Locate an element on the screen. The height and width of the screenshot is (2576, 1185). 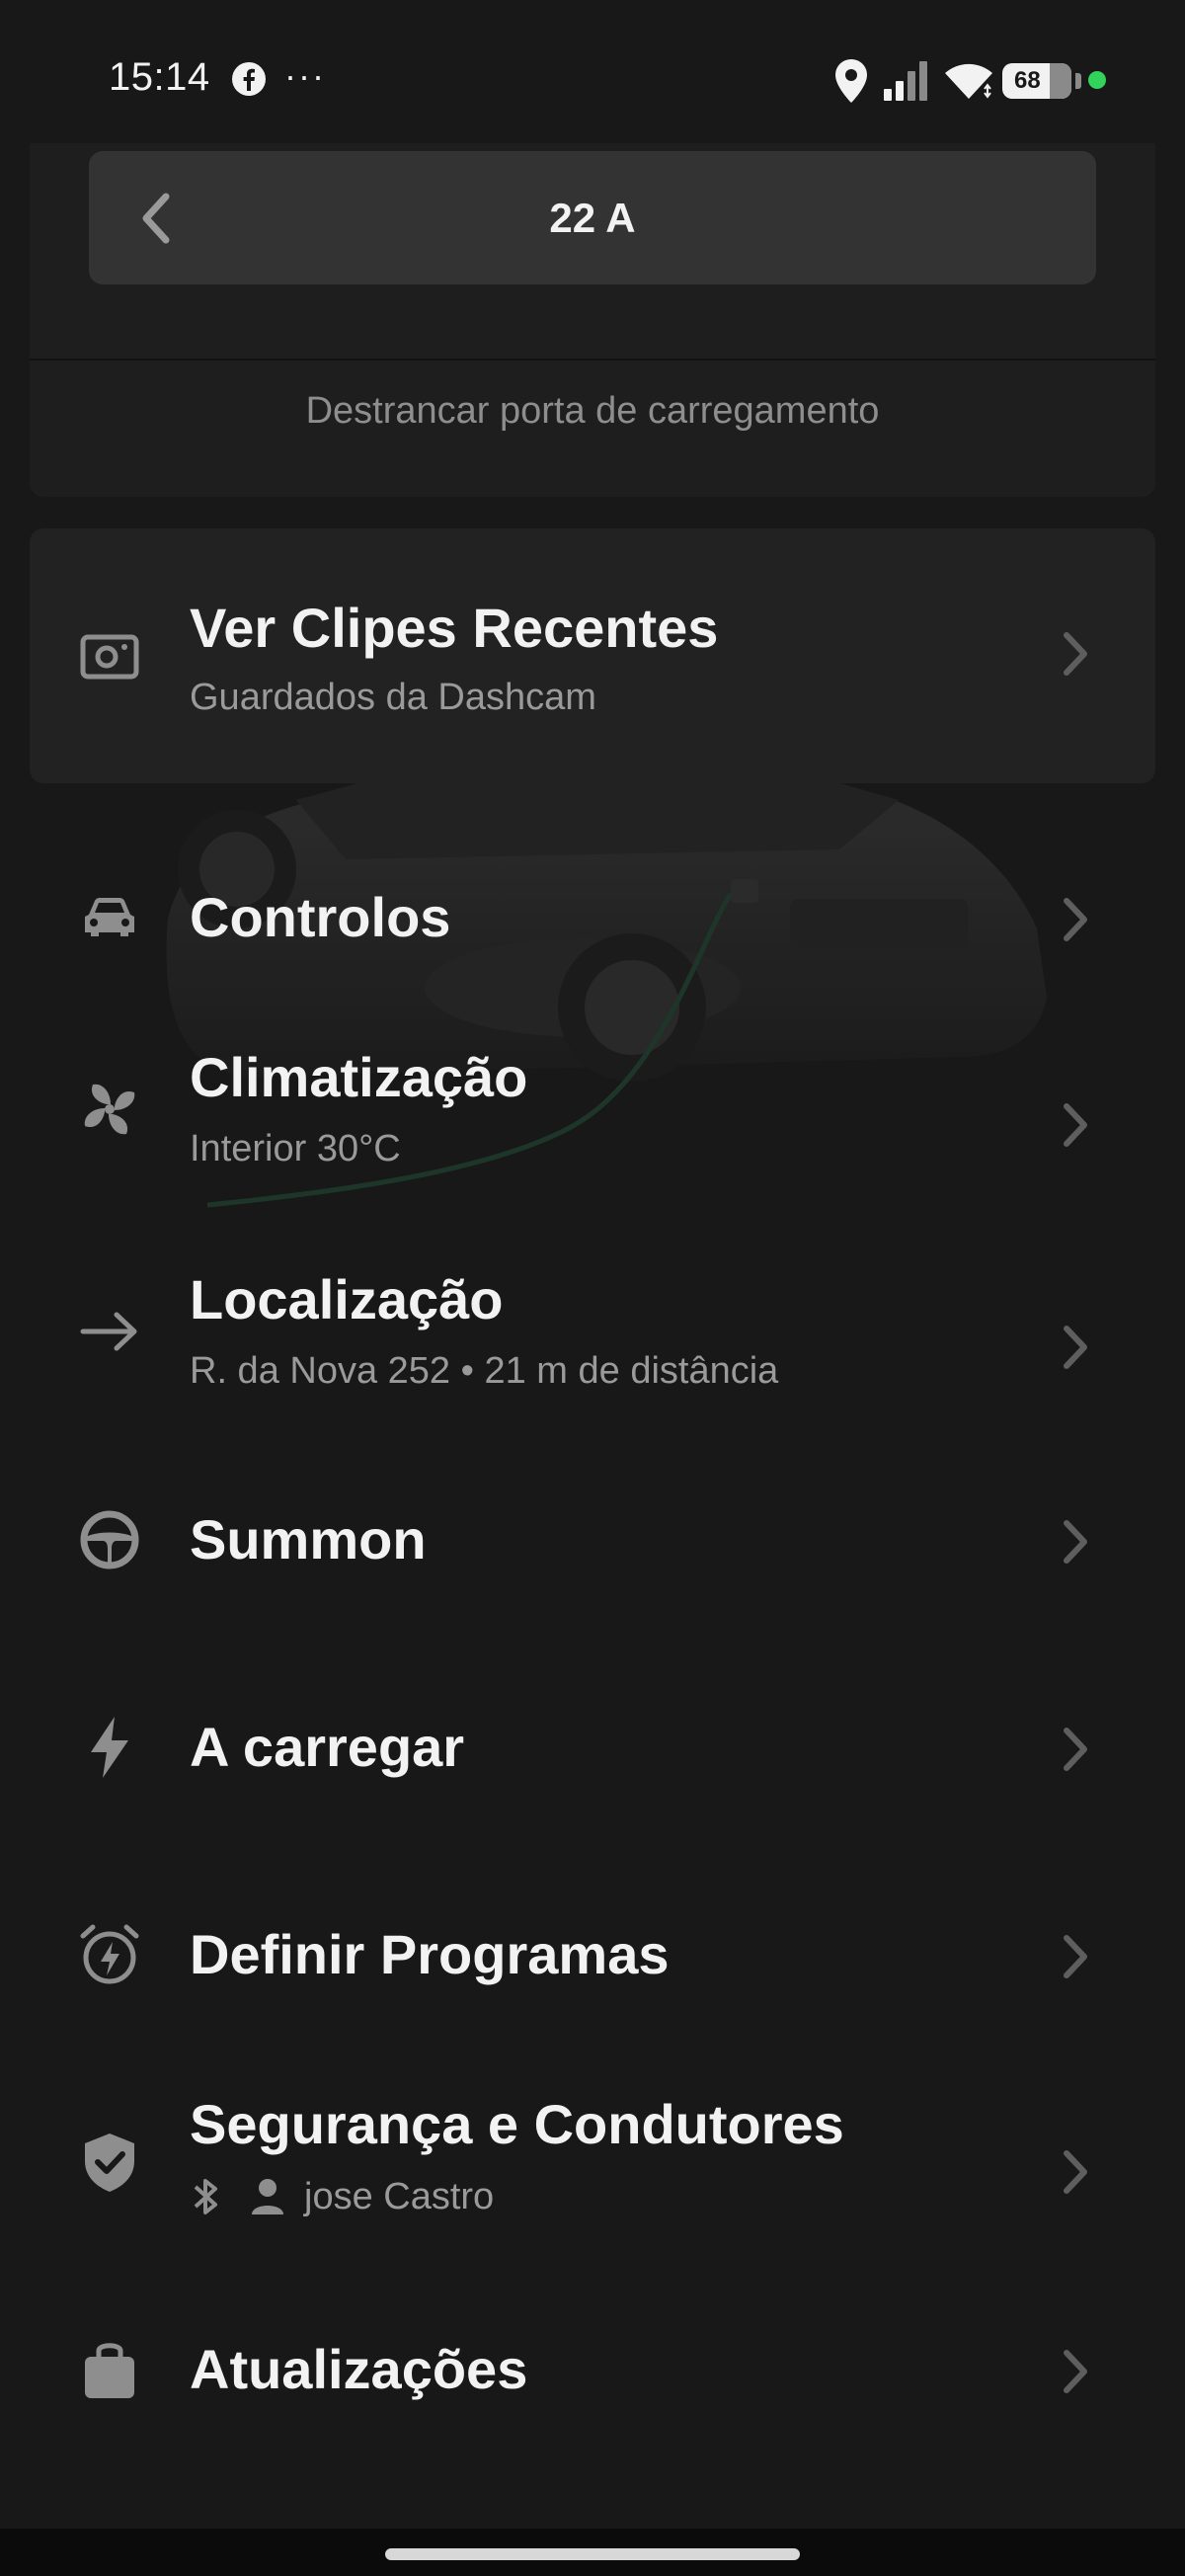
privacy-indicator-dot is located at coordinates (1097, 80).